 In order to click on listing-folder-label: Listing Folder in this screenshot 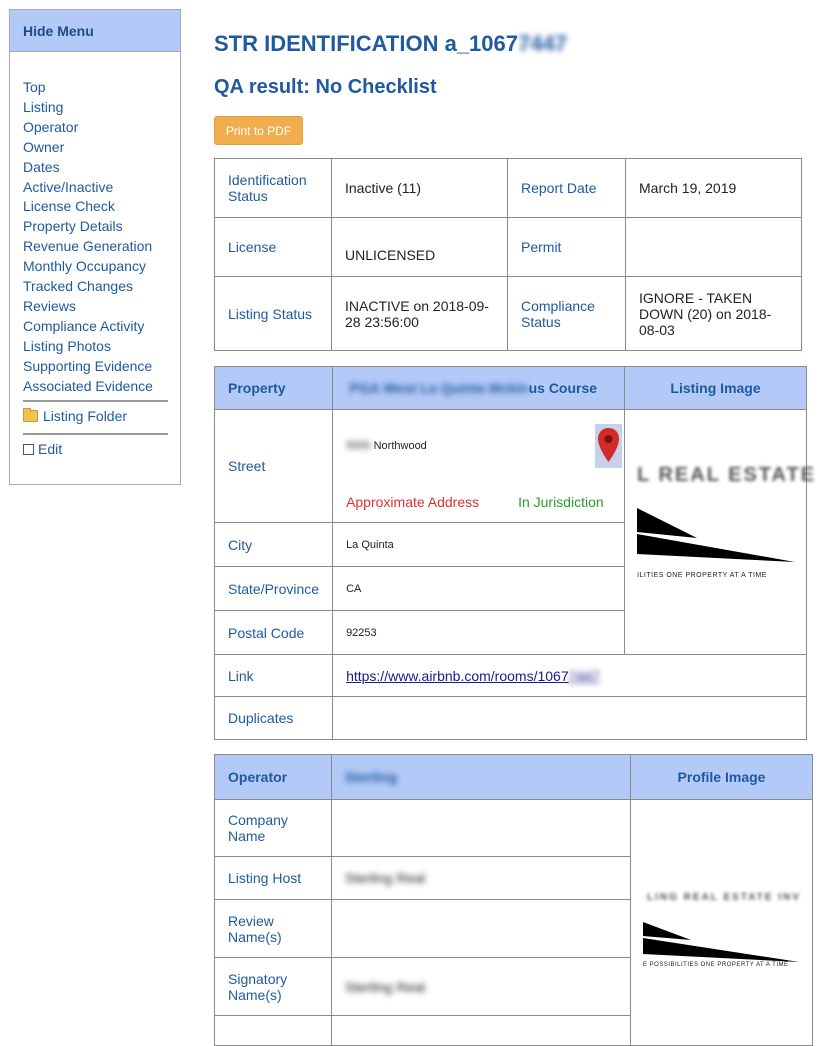, I will do `click(85, 416)`.